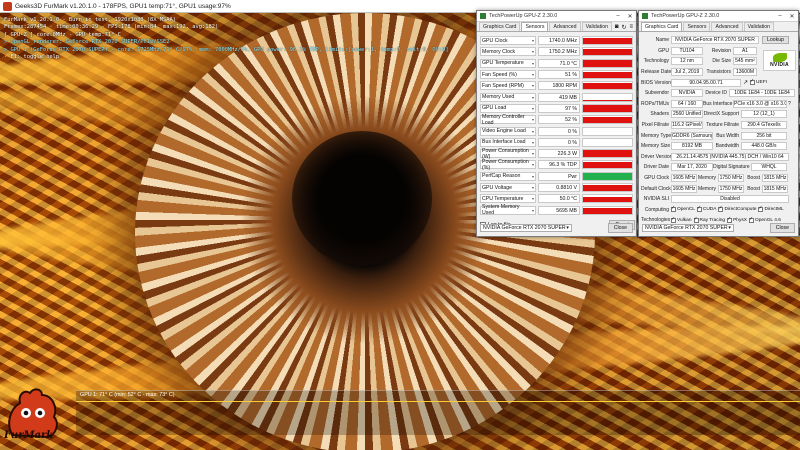  What do you see at coordinates (684, 178) in the screenshot?
I see `gpu-clock-value: 1605 MHz` at bounding box center [684, 178].